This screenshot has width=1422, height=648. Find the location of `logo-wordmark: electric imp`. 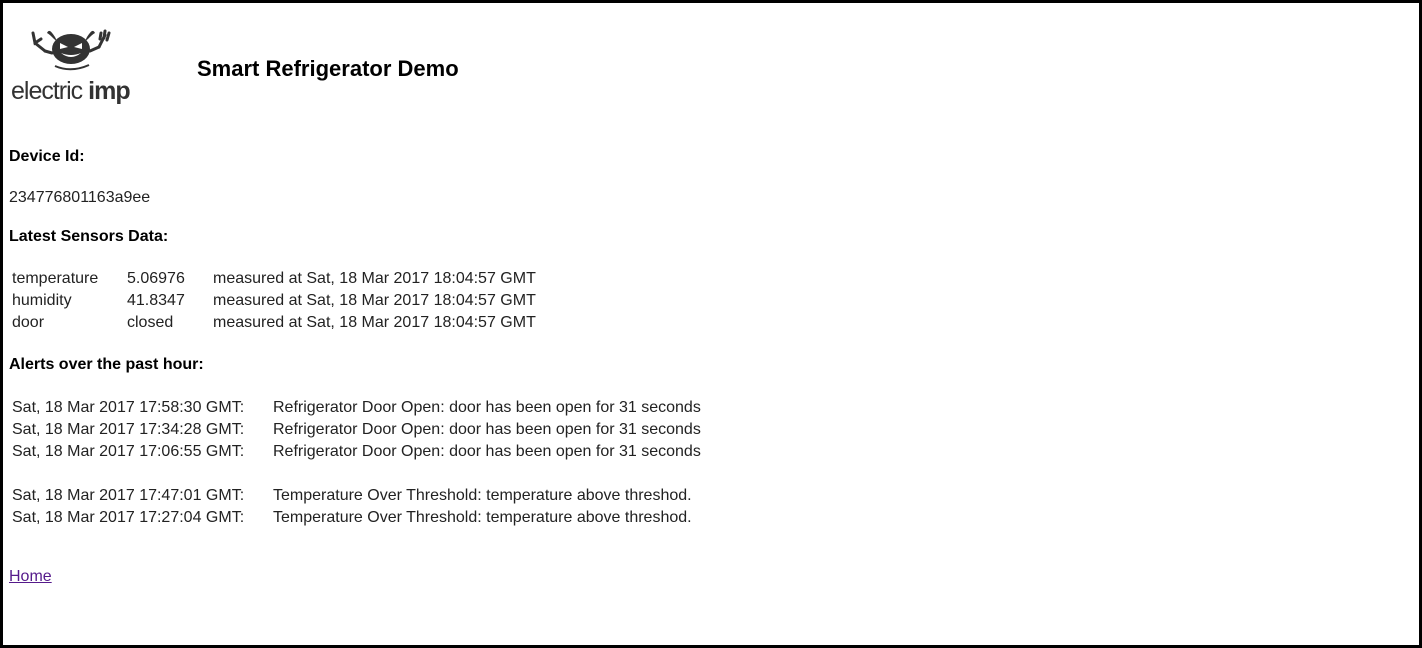

logo-wordmark: electric imp is located at coordinates (71, 91).